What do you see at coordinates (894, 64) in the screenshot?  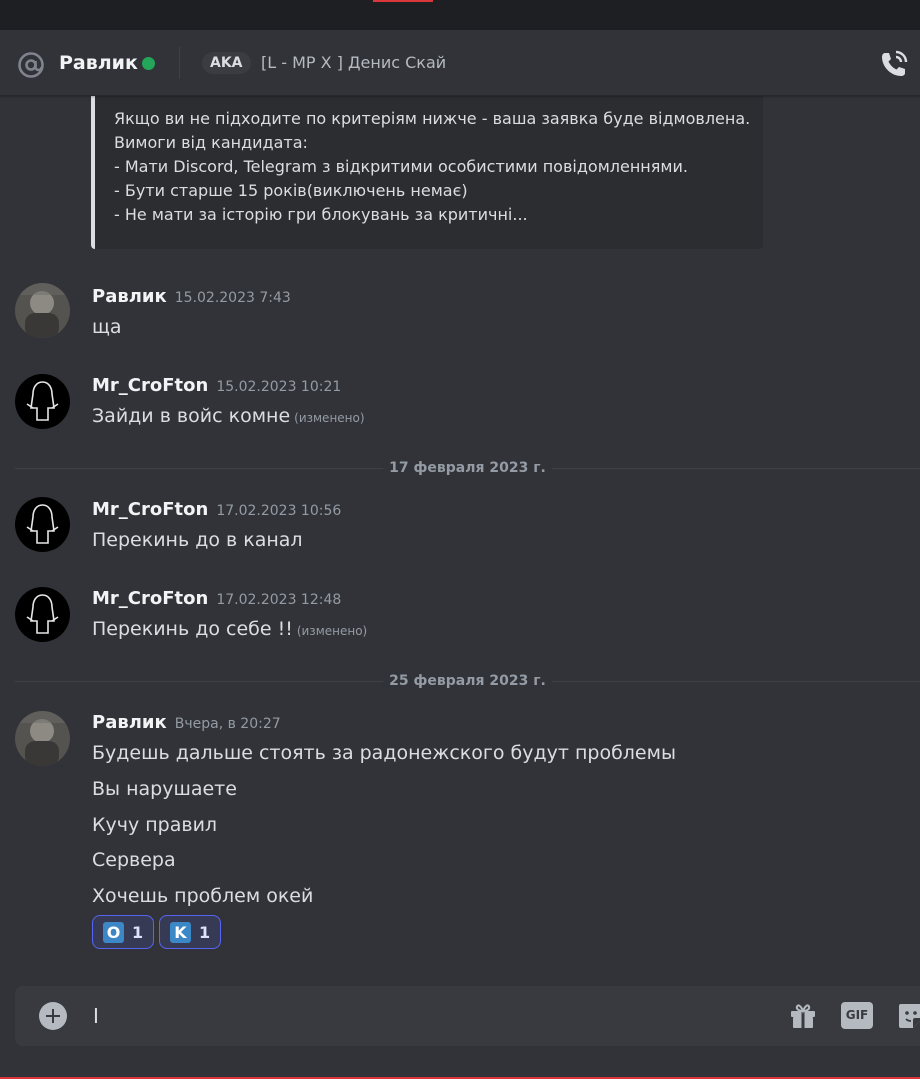 I see `phone-call-icon` at bounding box center [894, 64].